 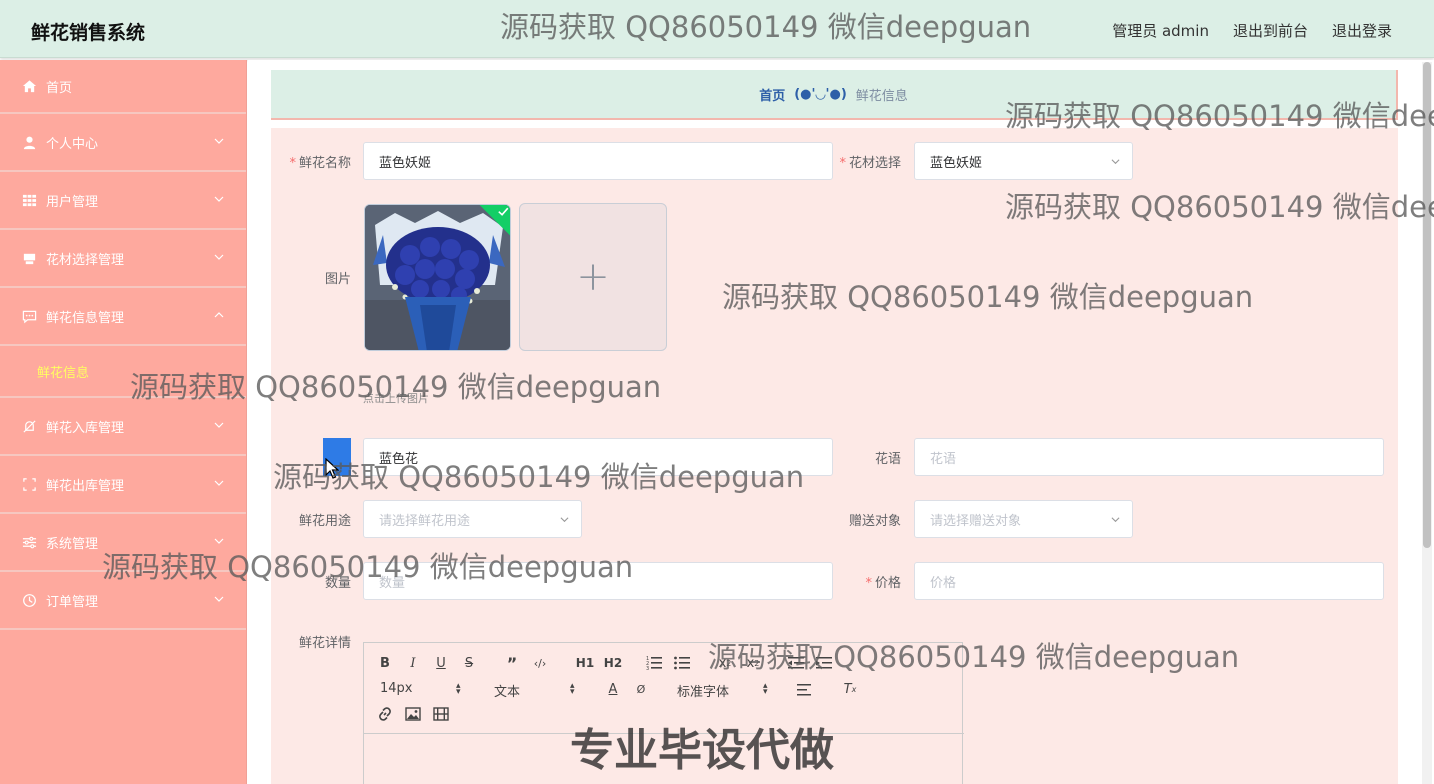 What do you see at coordinates (874, 521) in the screenshot?
I see `recipient-label: 赠送对象` at bounding box center [874, 521].